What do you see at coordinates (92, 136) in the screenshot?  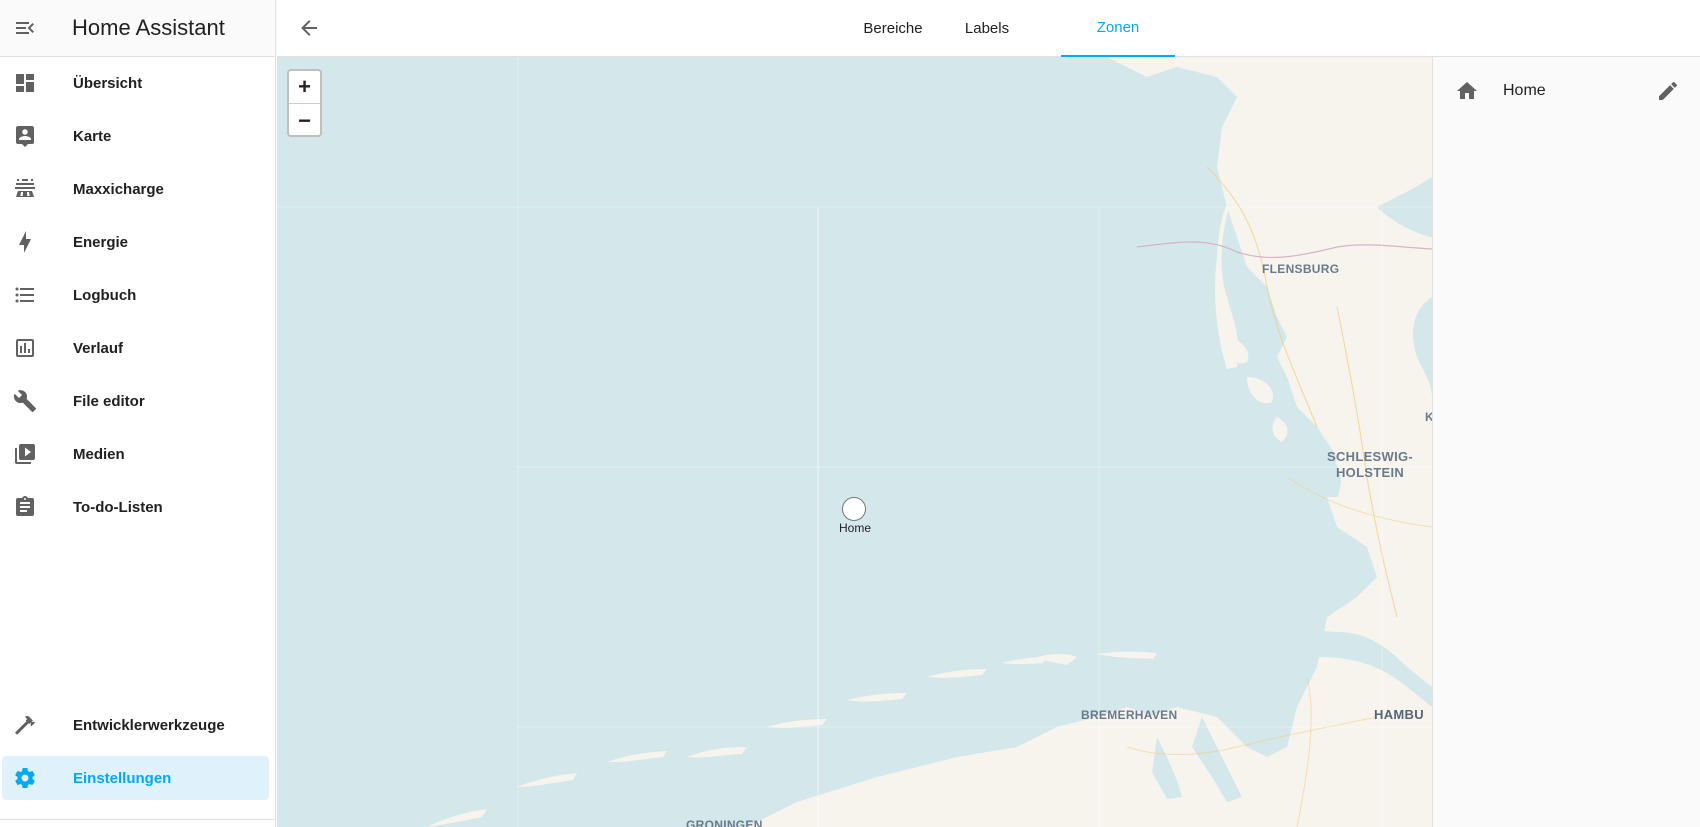 I see `sidebar-item-label: Karte` at bounding box center [92, 136].